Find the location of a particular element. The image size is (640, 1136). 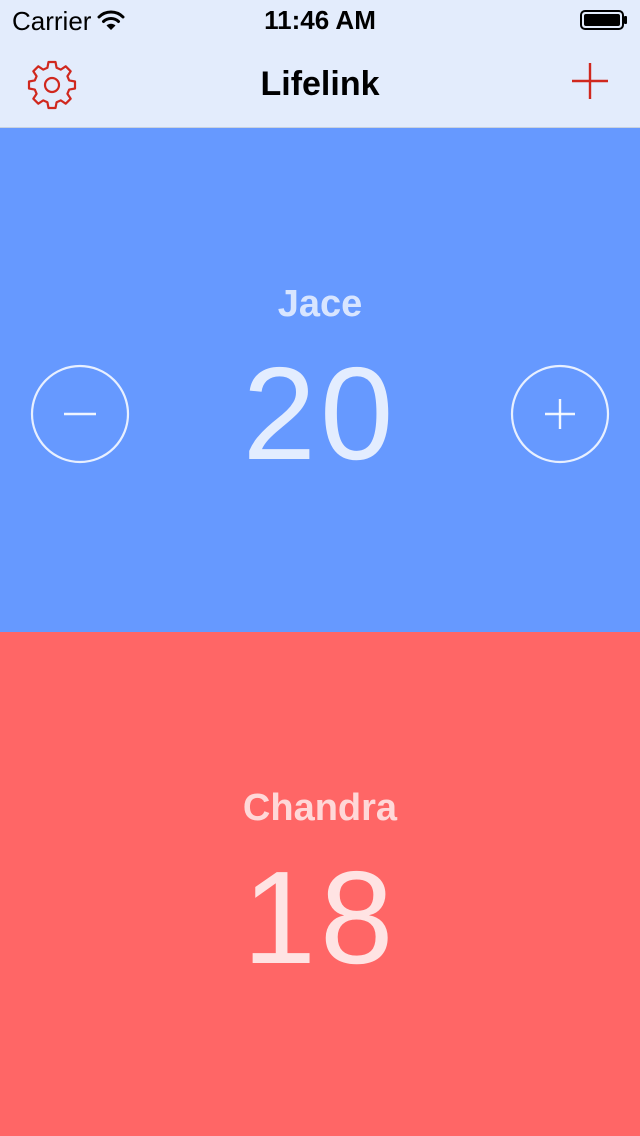

plus-icon is located at coordinates (590, 81).